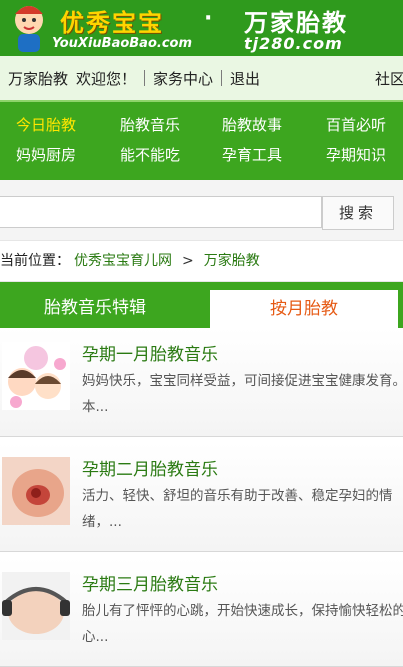 This screenshot has height=667, width=403. I want to click on tab-bar: 胎教音乐特辑 按月胎教, so click(201, 305).